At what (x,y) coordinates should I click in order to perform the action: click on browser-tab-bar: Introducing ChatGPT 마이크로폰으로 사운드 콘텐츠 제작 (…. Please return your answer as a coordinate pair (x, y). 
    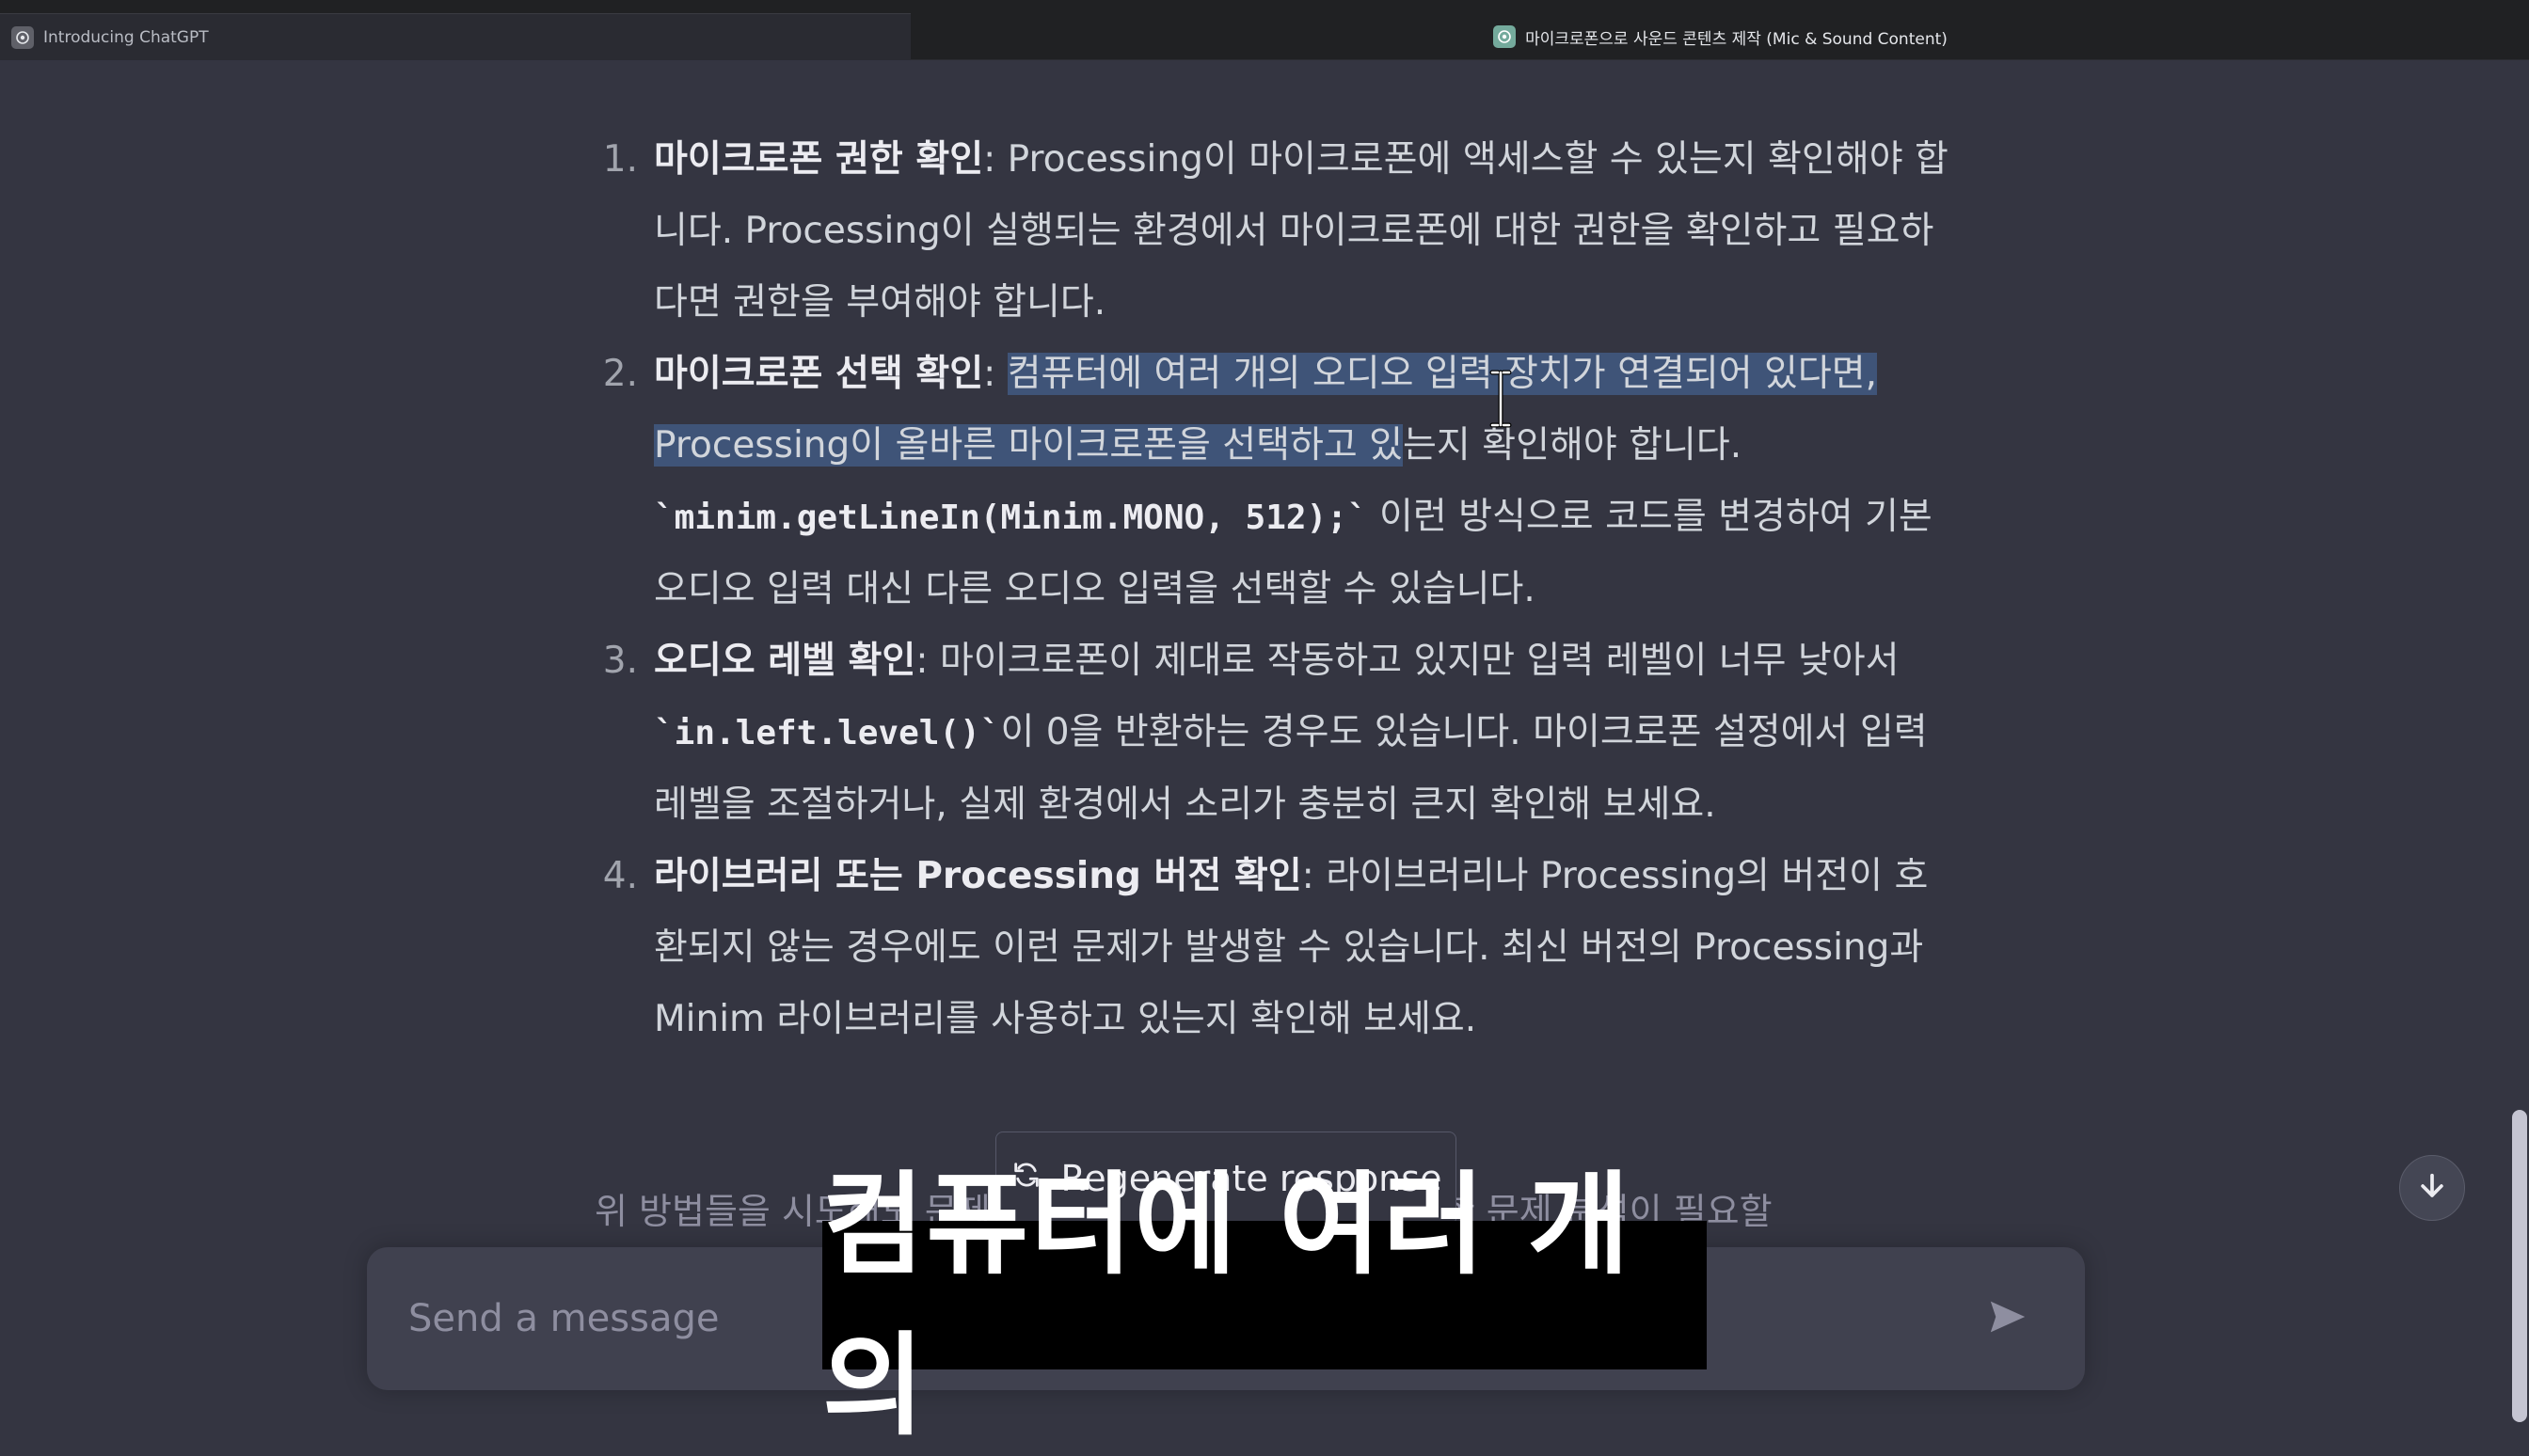
    Looking at the image, I should click on (1264, 30).